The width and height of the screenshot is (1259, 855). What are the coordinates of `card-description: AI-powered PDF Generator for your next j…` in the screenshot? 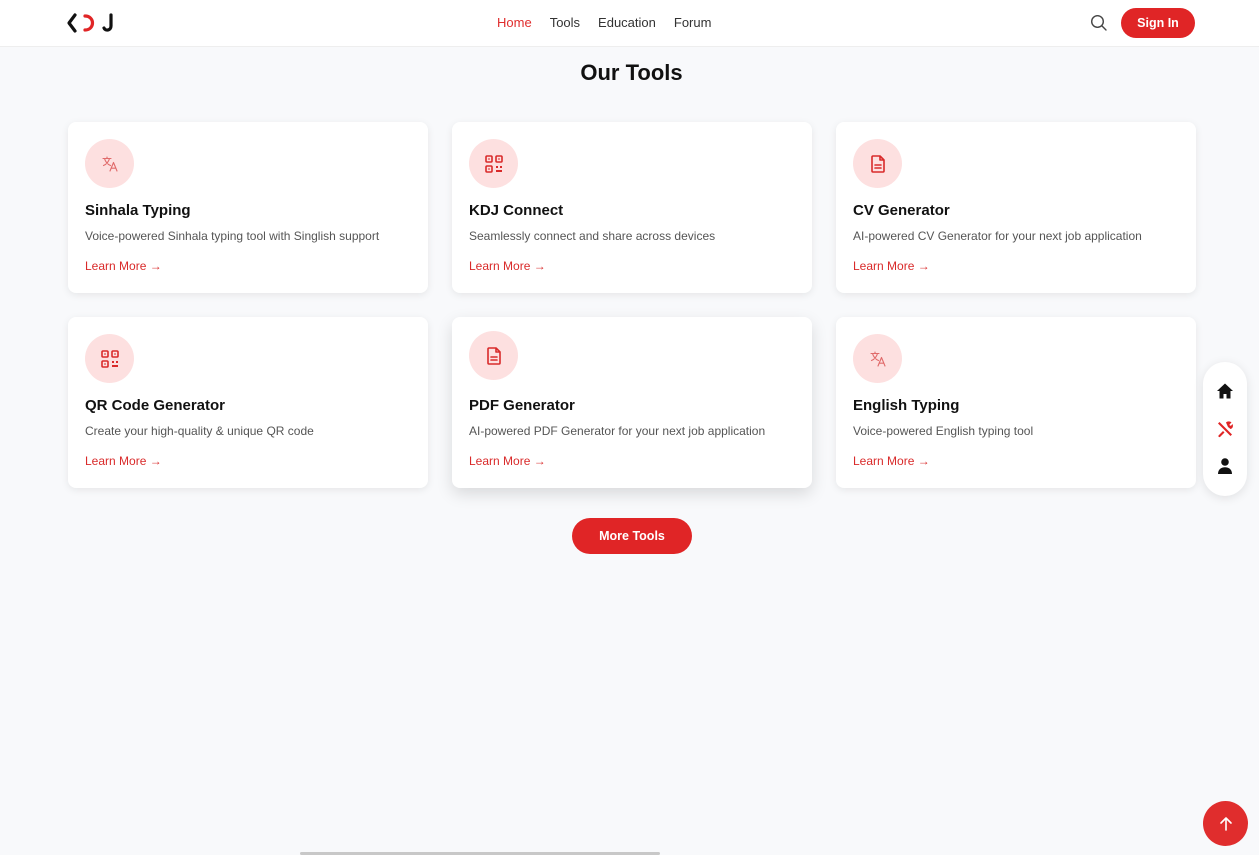 It's located at (617, 431).